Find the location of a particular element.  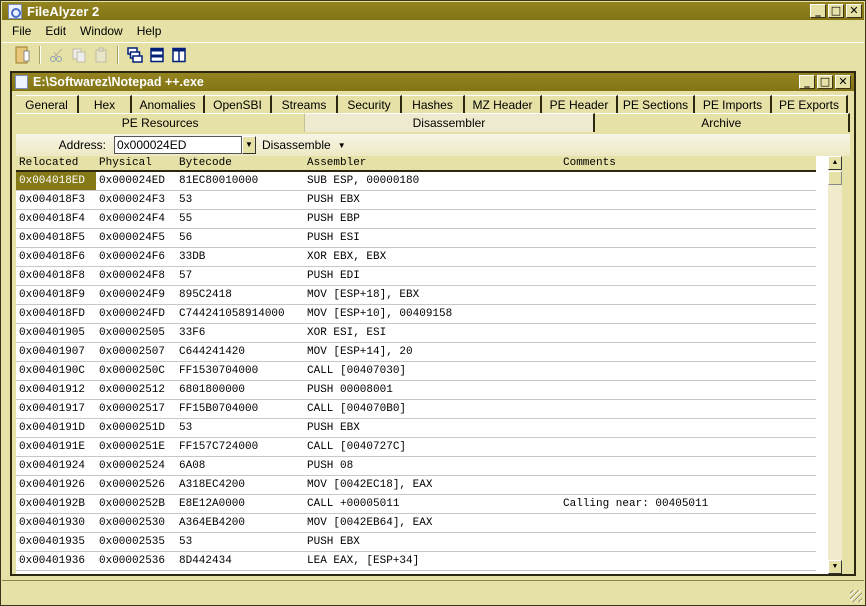

doc-maximize-button: □ is located at coordinates (825, 82).